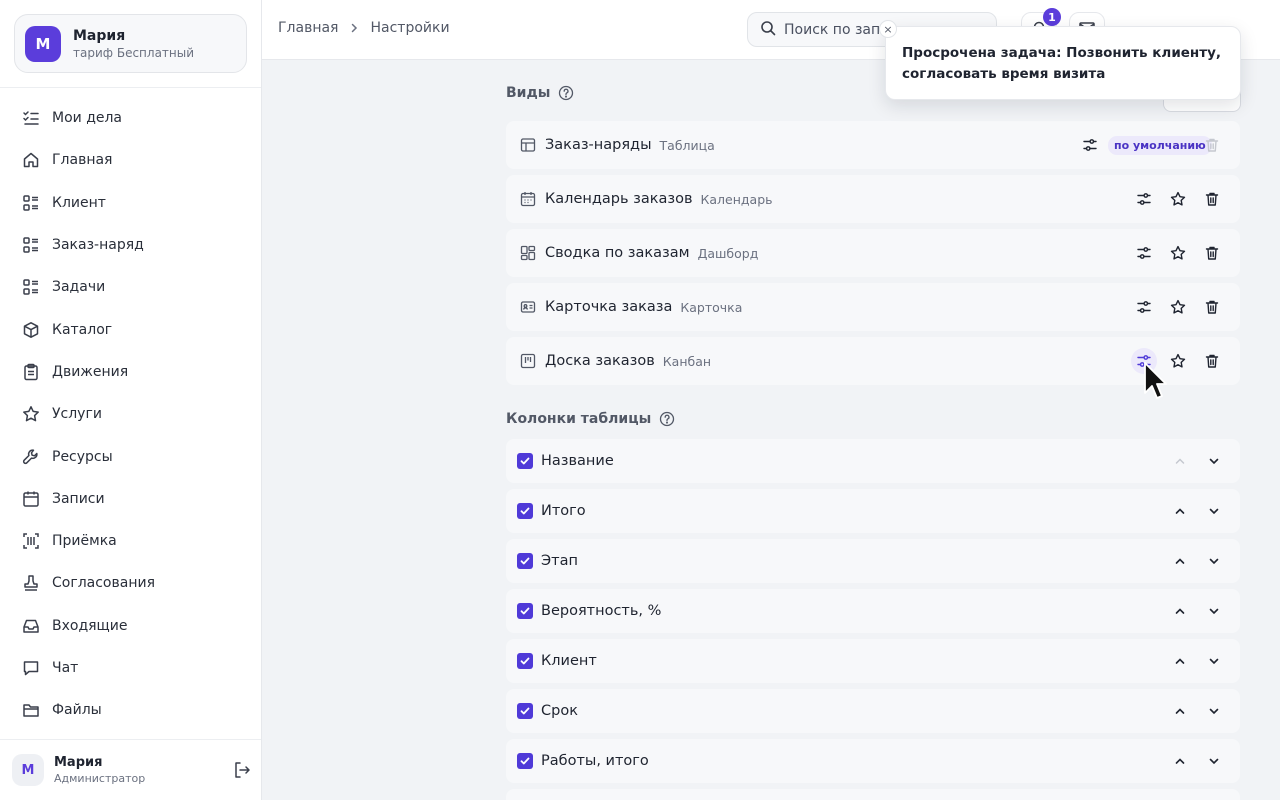 This screenshot has width=1280, height=800. I want to click on chevron-right-icon, so click(354, 28).